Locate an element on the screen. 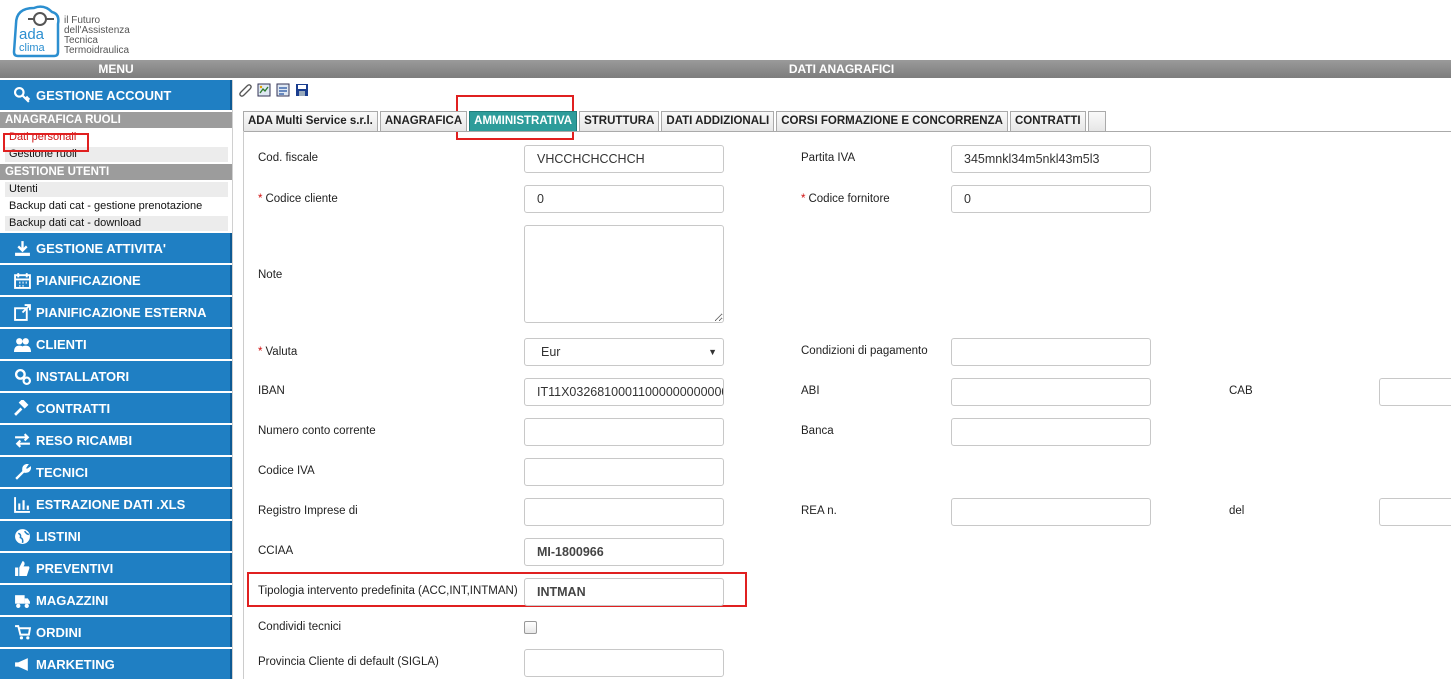 This screenshot has height=679, width=1451. header-bar: MENU DATI ANAGRAFICI is located at coordinates (725, 69).